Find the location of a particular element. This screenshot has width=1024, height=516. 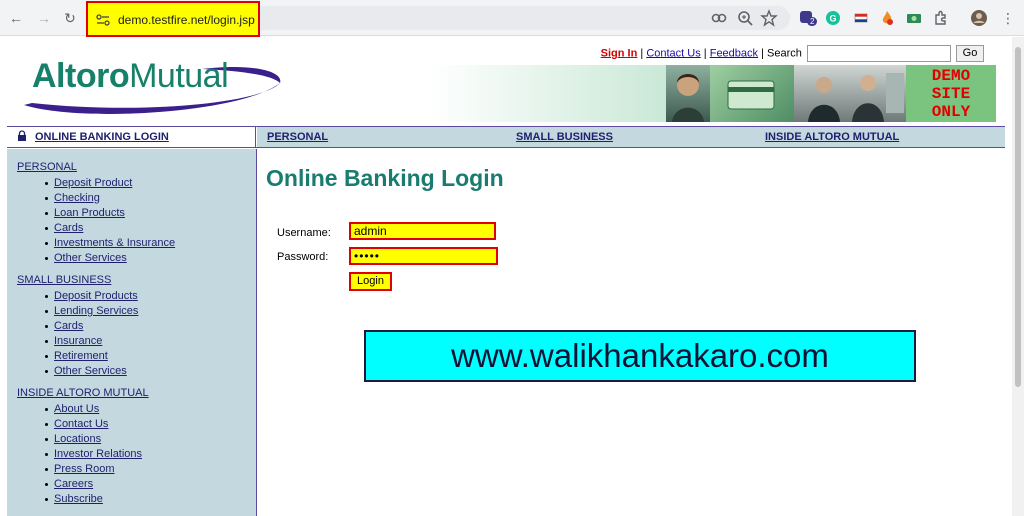

sidebar-link: Contact Us is located at coordinates (81, 424).